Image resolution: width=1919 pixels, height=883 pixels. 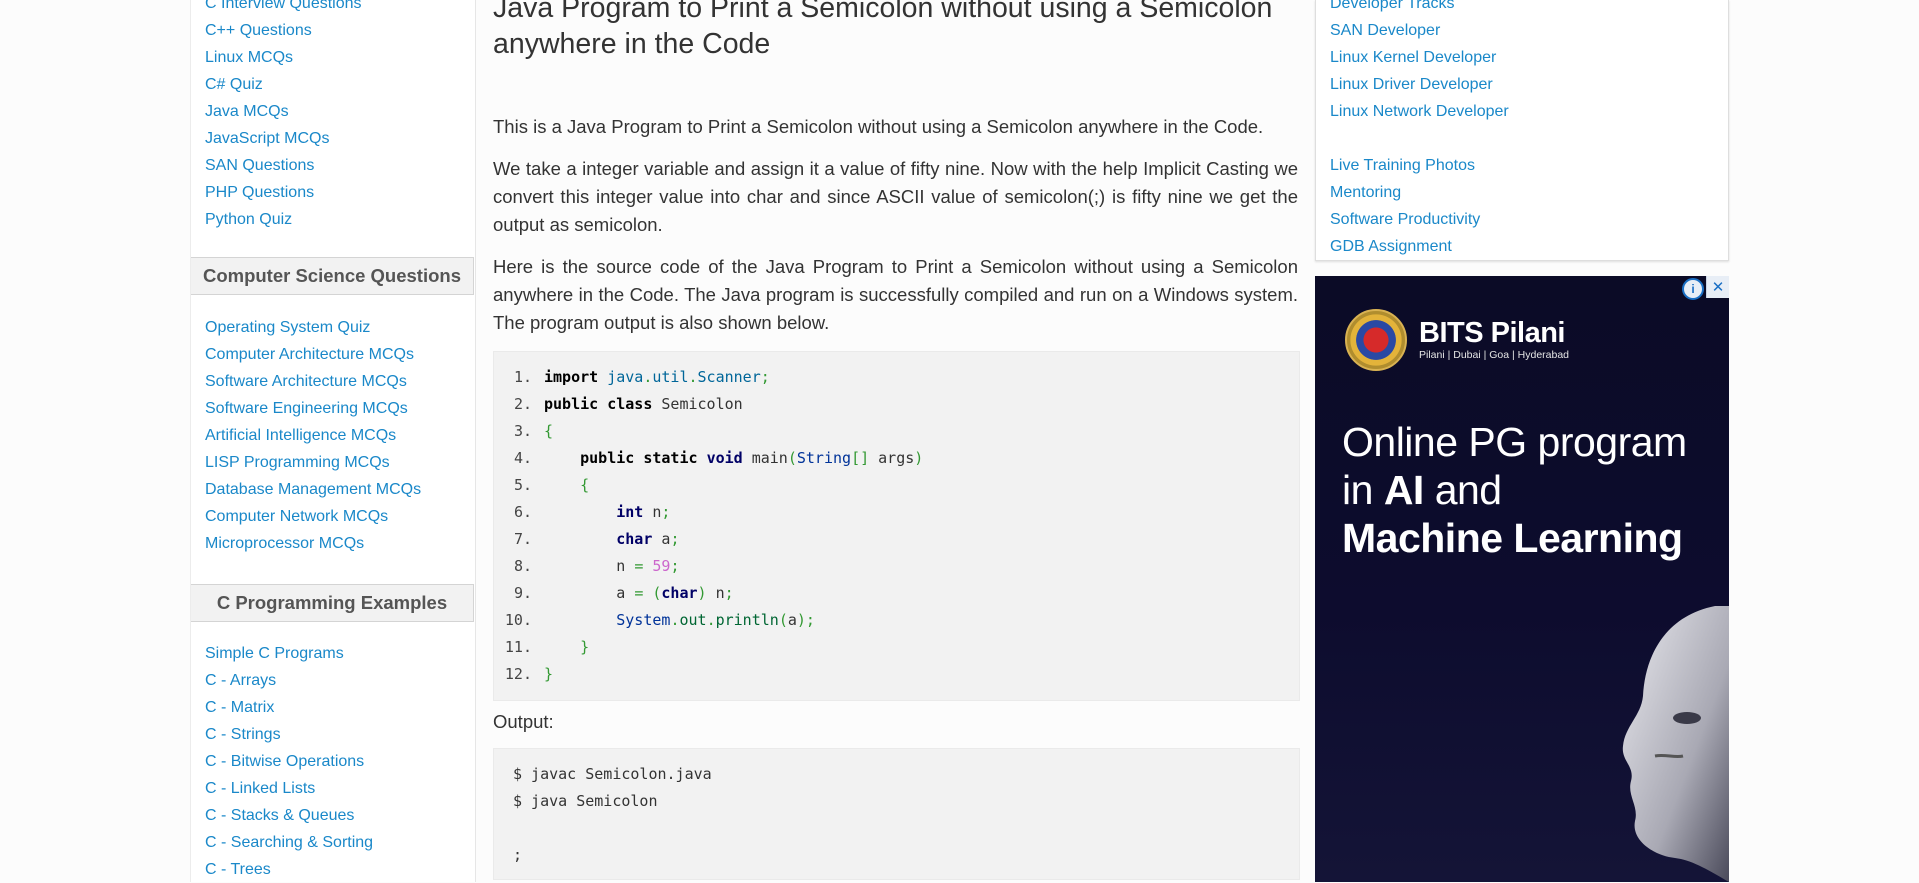 What do you see at coordinates (289, 707) in the screenshot?
I see `sidebar-link: C - Matrix` at bounding box center [289, 707].